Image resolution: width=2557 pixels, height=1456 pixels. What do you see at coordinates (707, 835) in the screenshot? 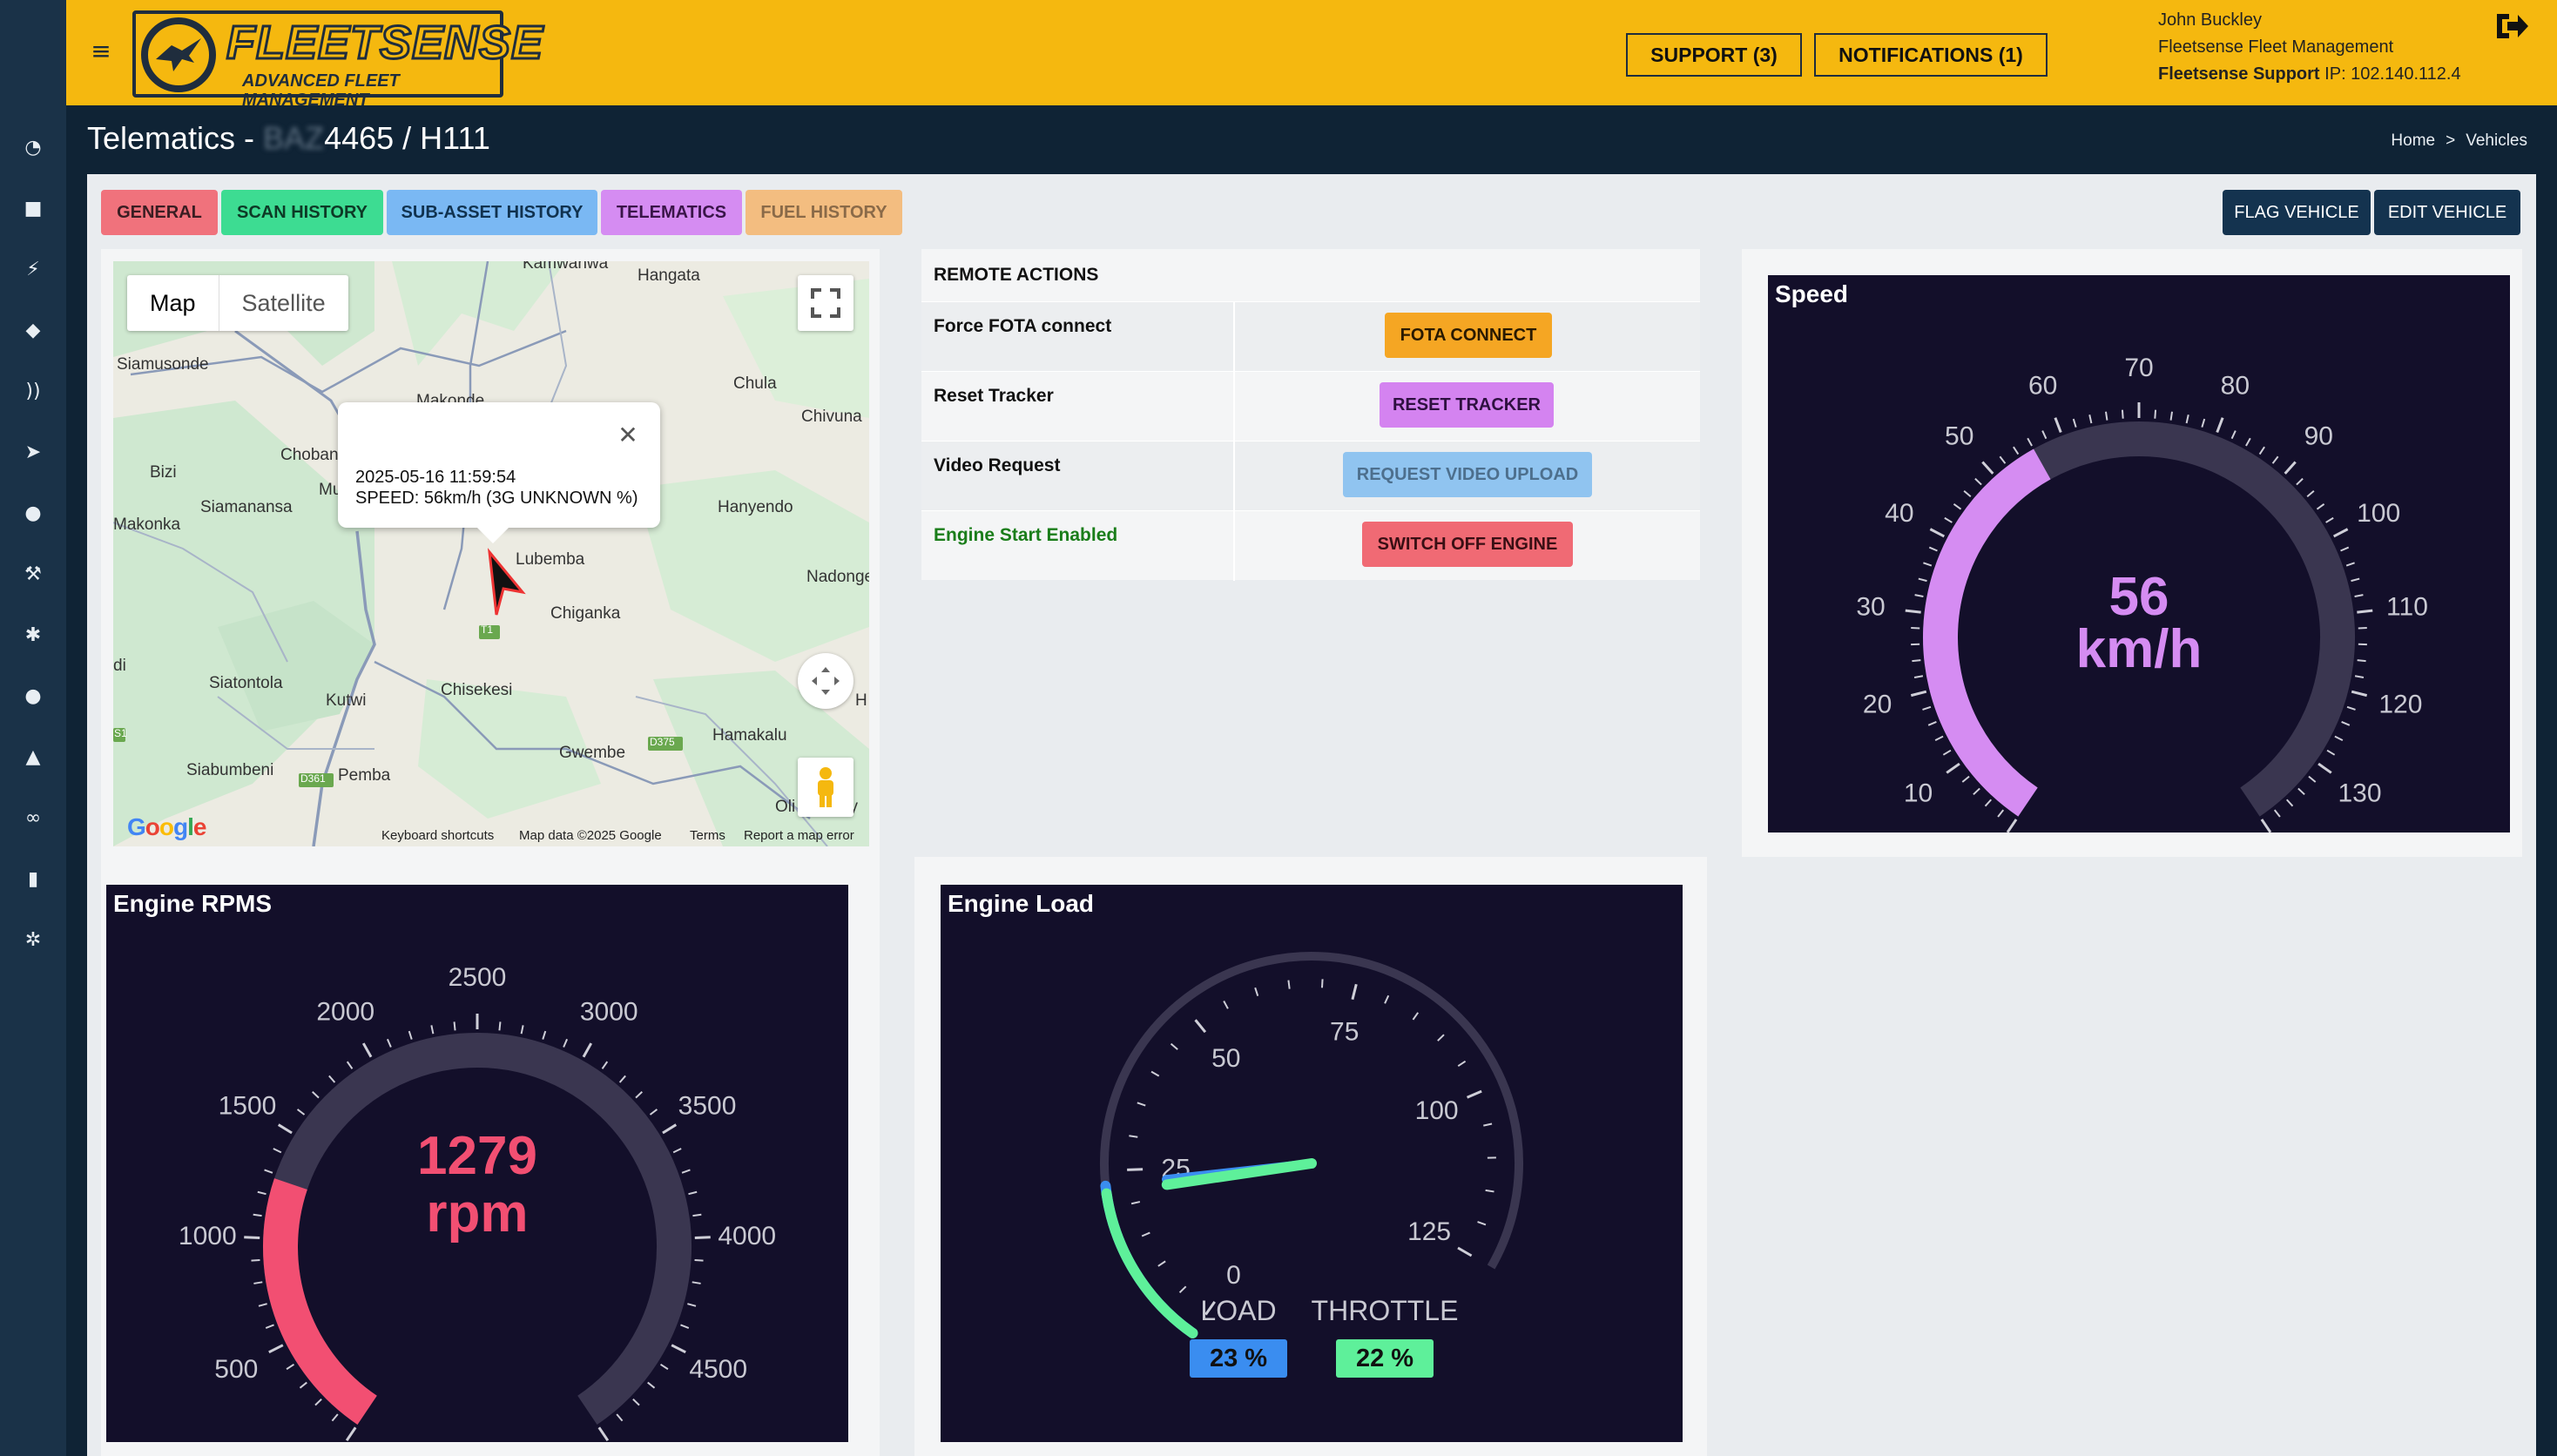
I see `terms-link: Terms` at bounding box center [707, 835].